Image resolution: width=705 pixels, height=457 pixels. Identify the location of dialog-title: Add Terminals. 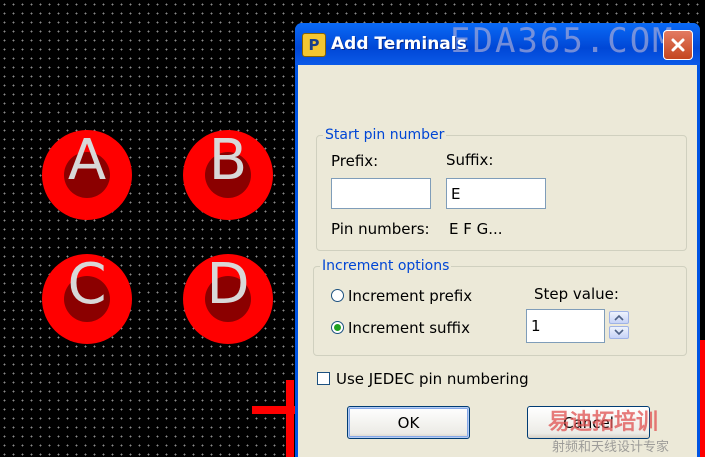
(399, 44).